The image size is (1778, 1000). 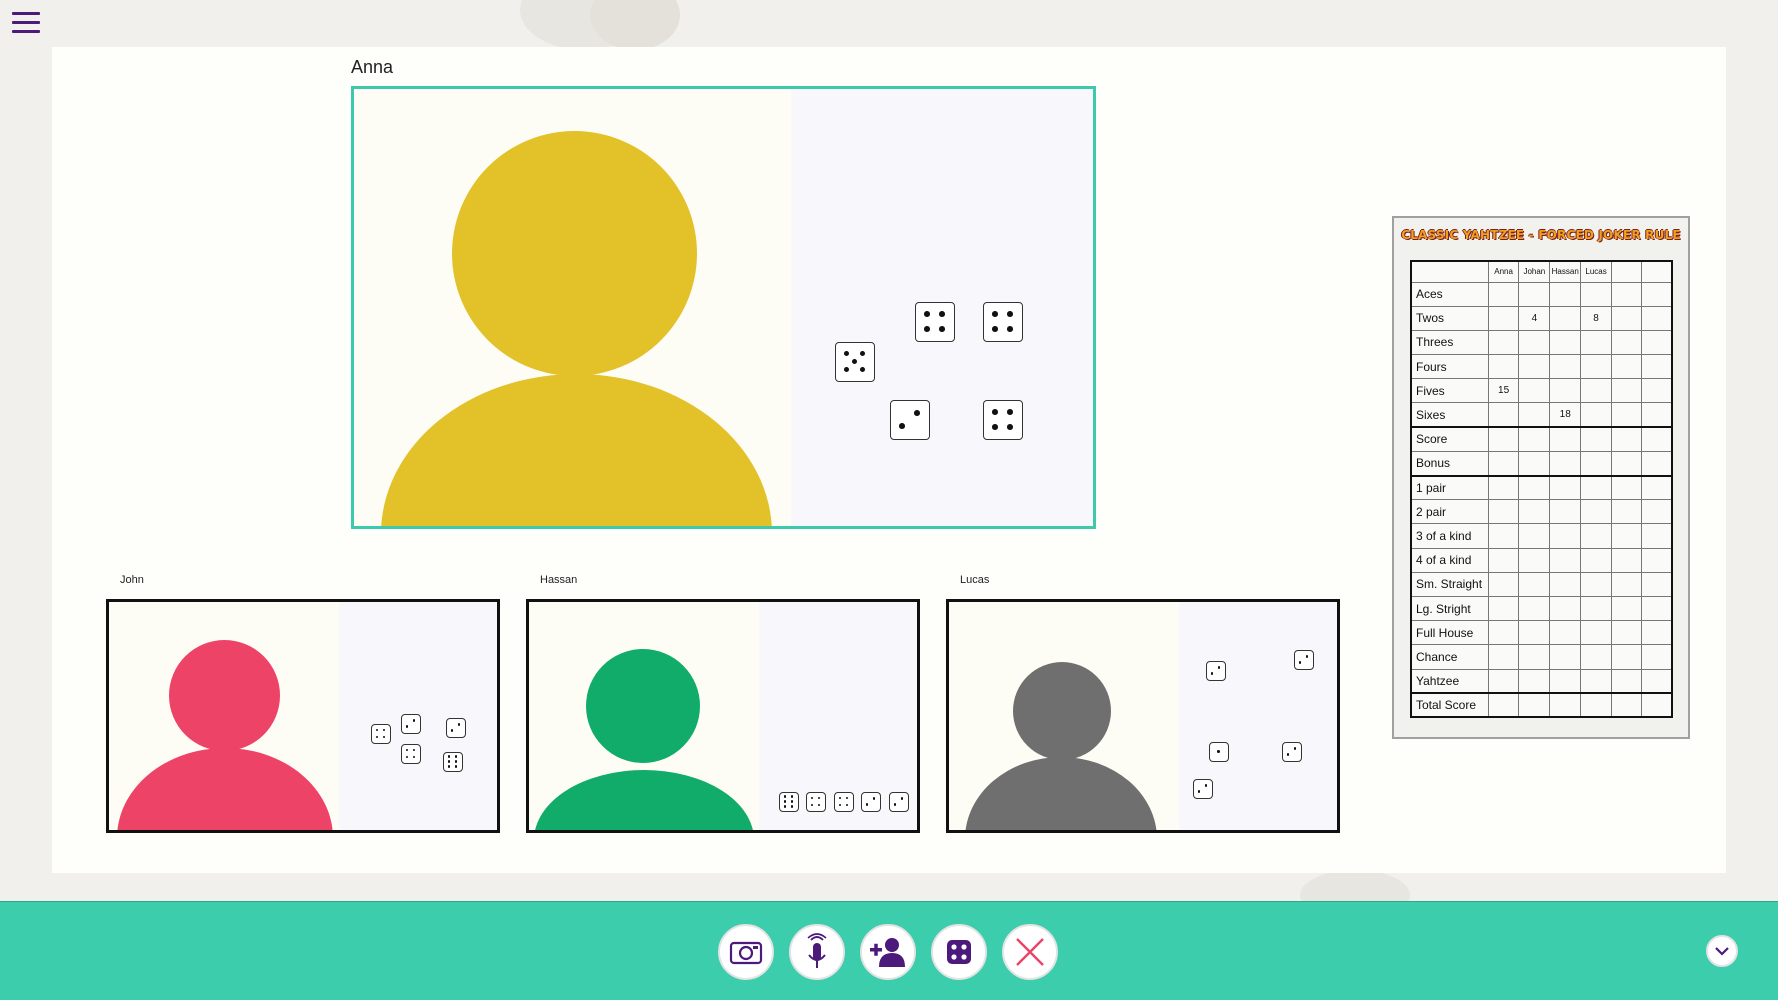 I want to click on score-cell: 18, so click(x=1565, y=415).